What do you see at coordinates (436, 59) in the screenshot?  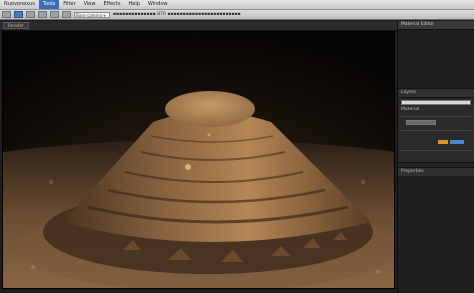 I see `panel-preview-area` at bounding box center [436, 59].